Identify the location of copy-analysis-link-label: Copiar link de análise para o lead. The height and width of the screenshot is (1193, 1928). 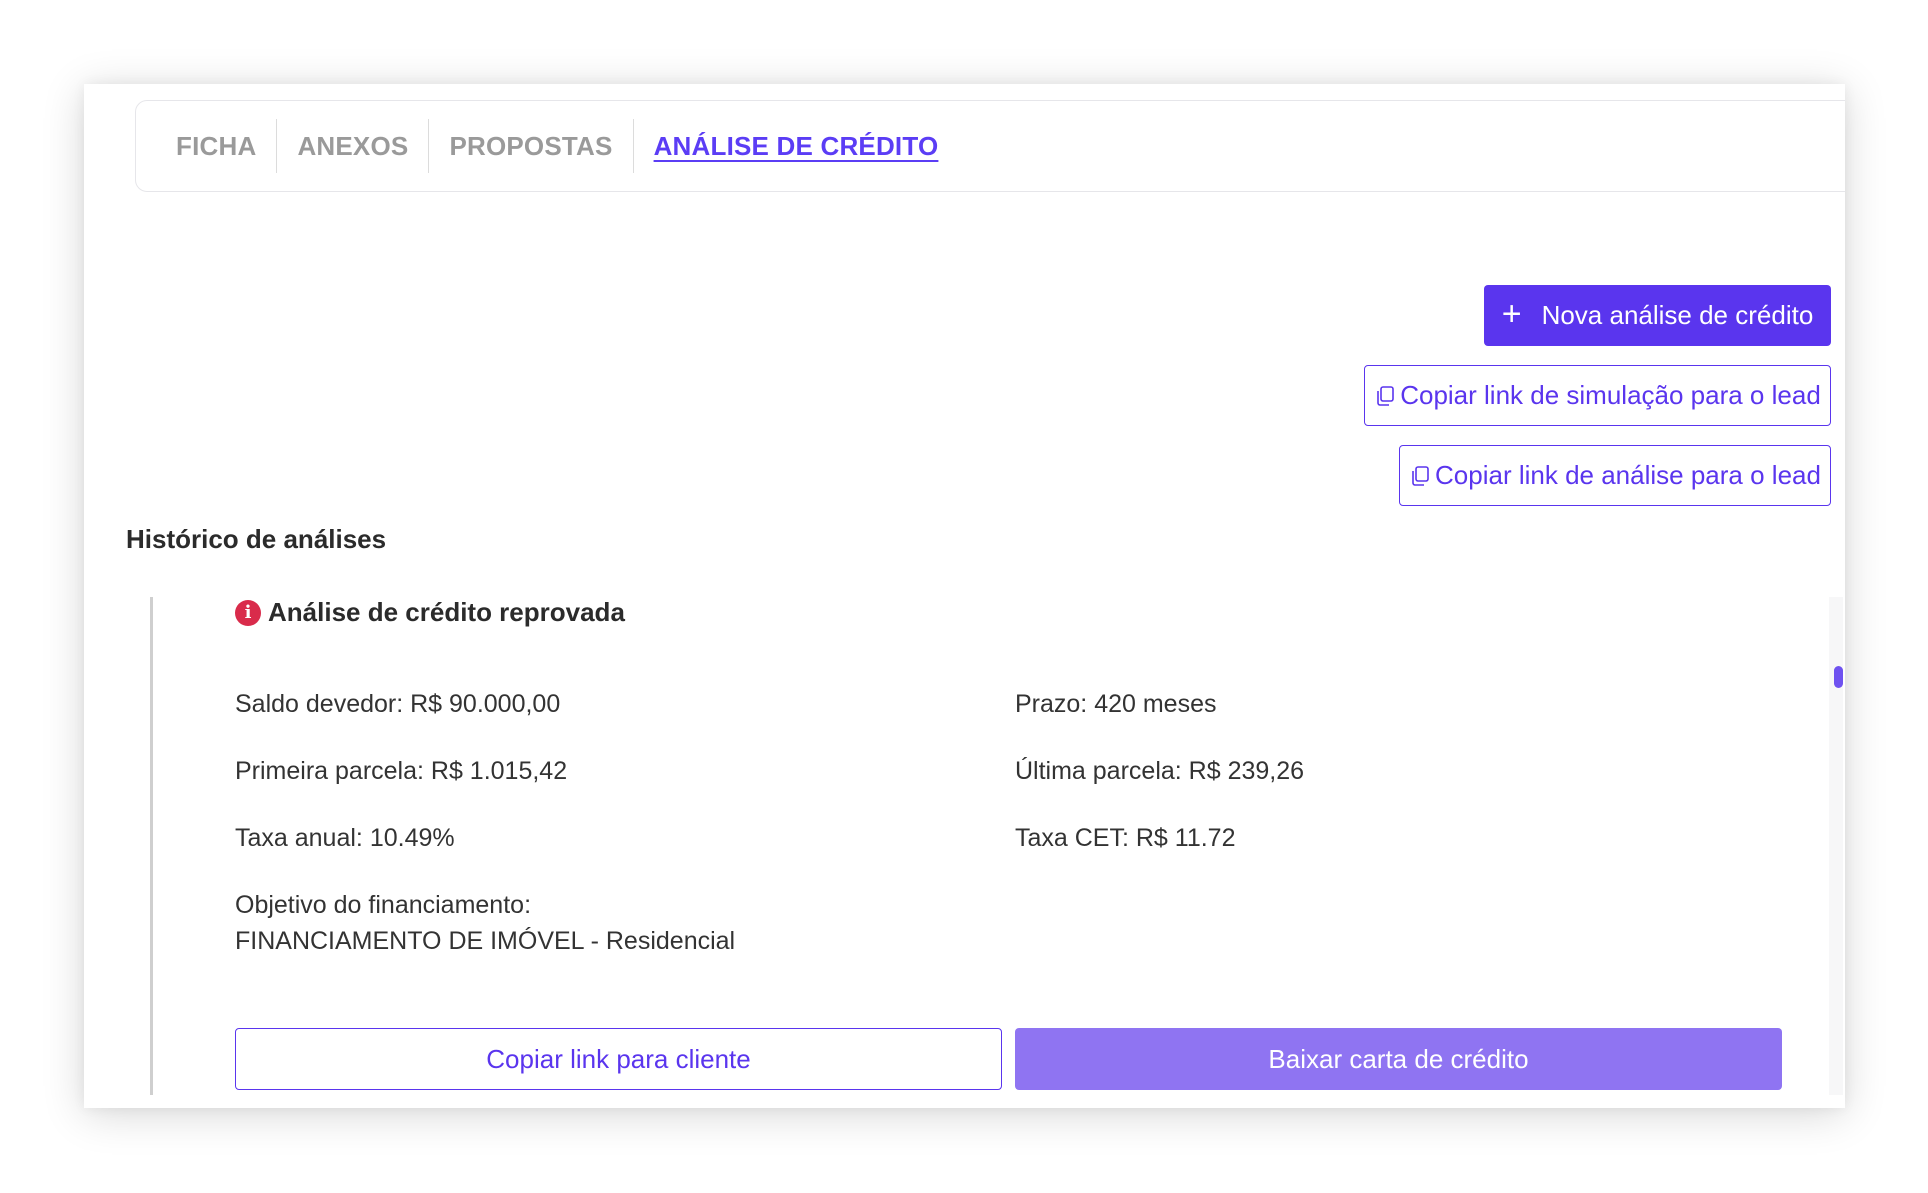
(1628, 475).